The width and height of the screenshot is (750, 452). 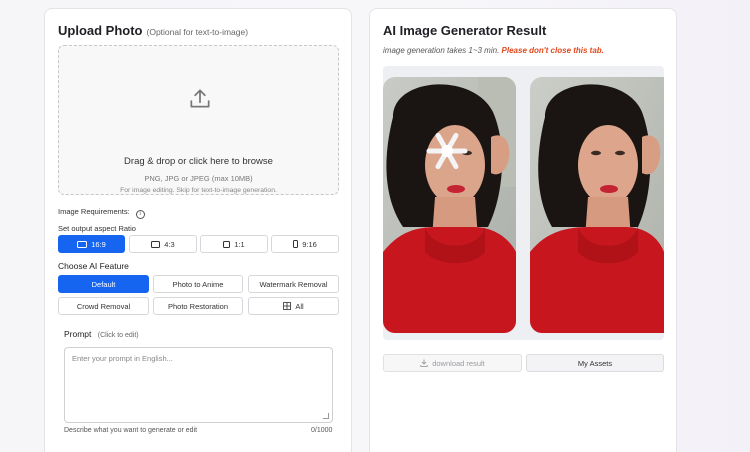 What do you see at coordinates (118, 335) in the screenshot?
I see `prompt-hint: (Click to edit)` at bounding box center [118, 335].